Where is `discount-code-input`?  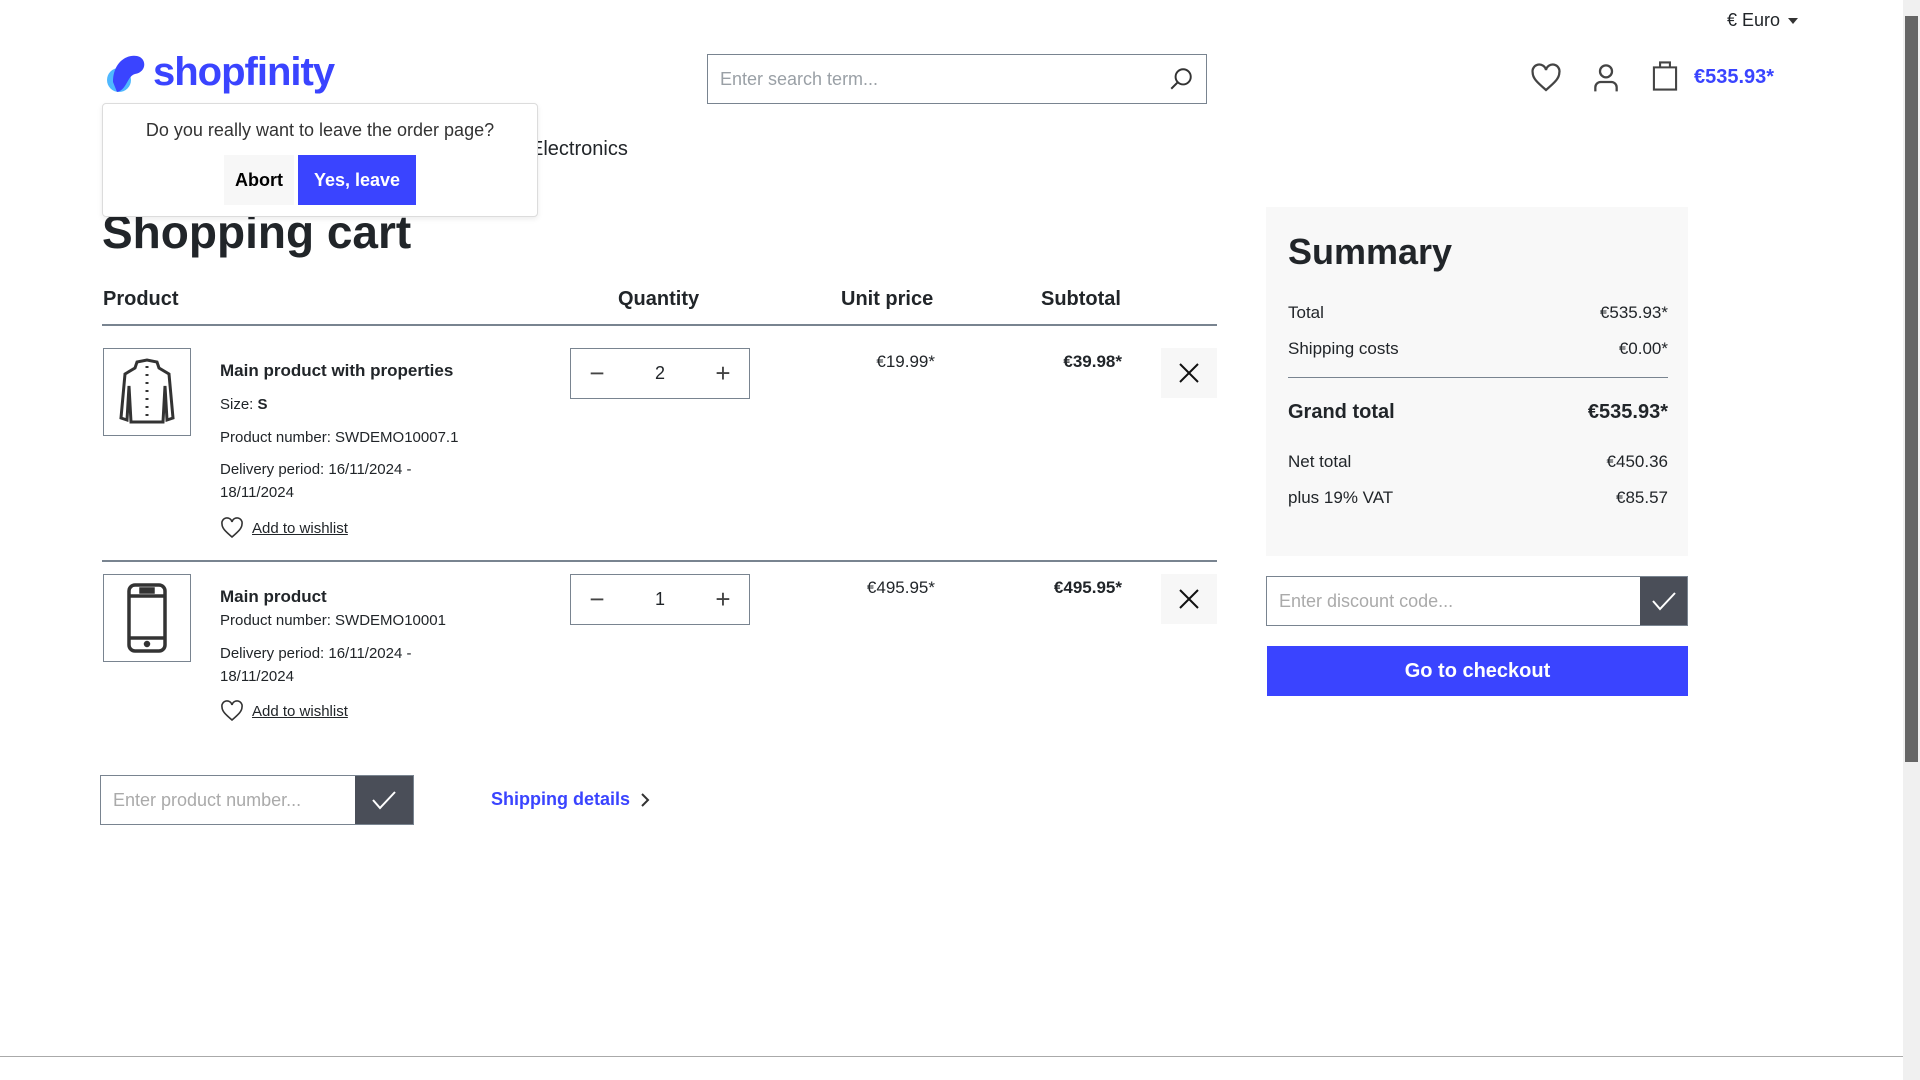 discount-code-input is located at coordinates (1453, 601).